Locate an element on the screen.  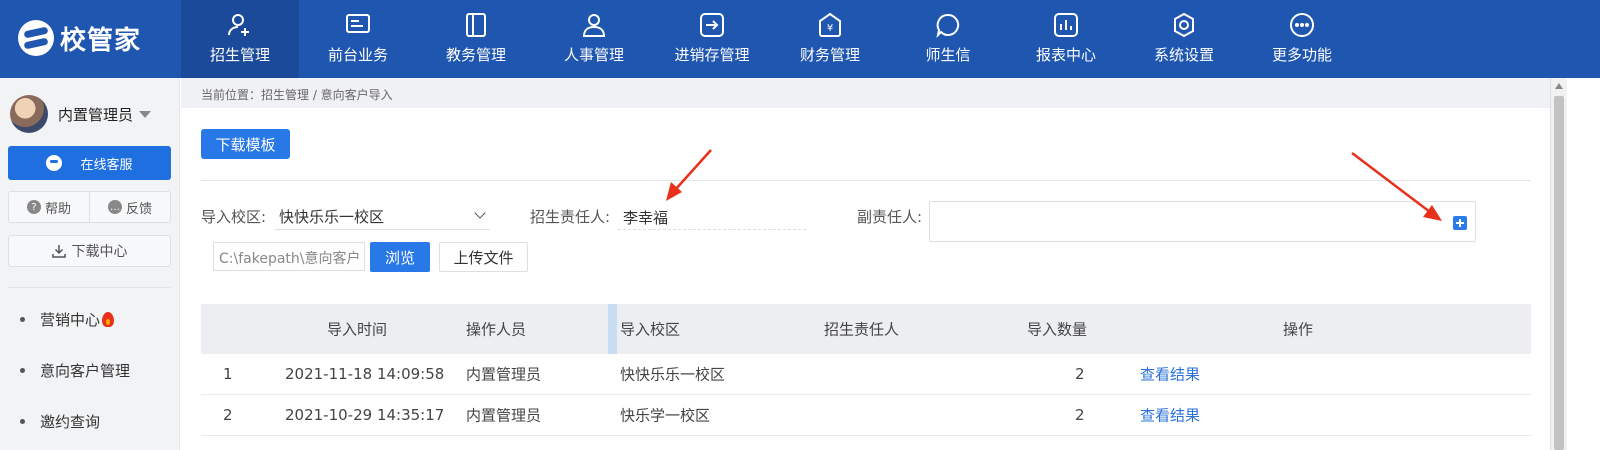
avatar is located at coordinates (29, 114).